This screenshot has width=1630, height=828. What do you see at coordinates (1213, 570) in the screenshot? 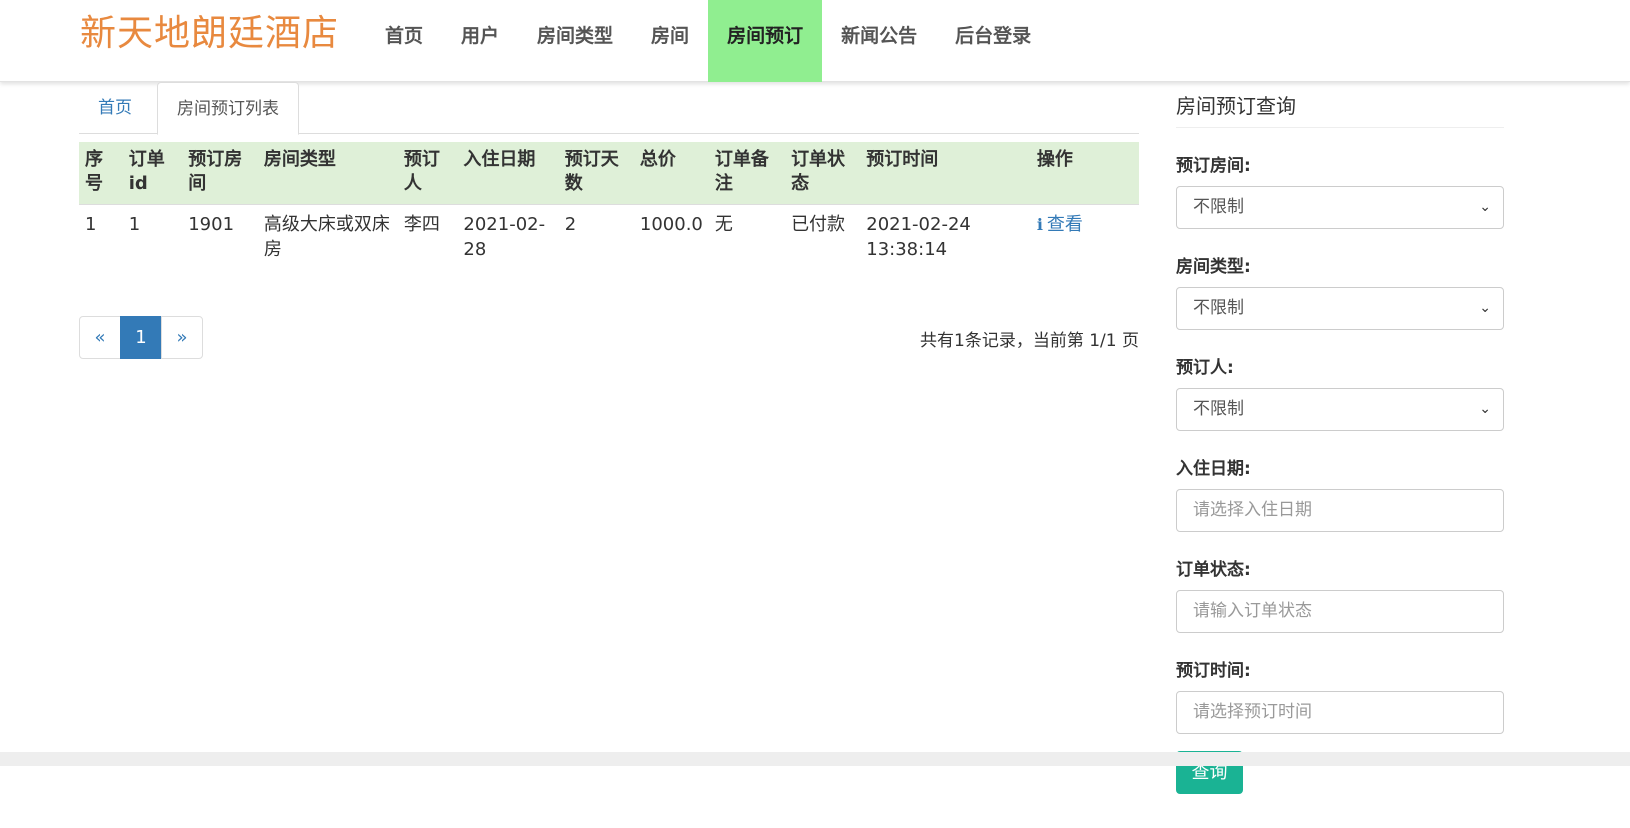
I see `status-label: 订单状态:` at bounding box center [1213, 570].